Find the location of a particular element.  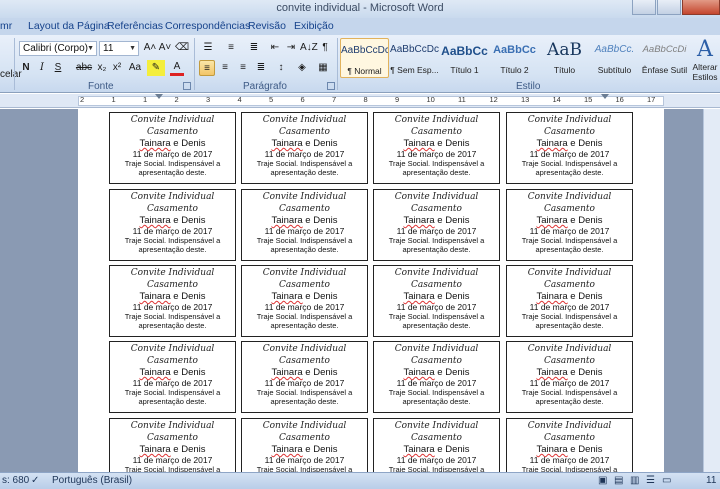

strikethrough-button: abc is located at coordinates (84, 68).